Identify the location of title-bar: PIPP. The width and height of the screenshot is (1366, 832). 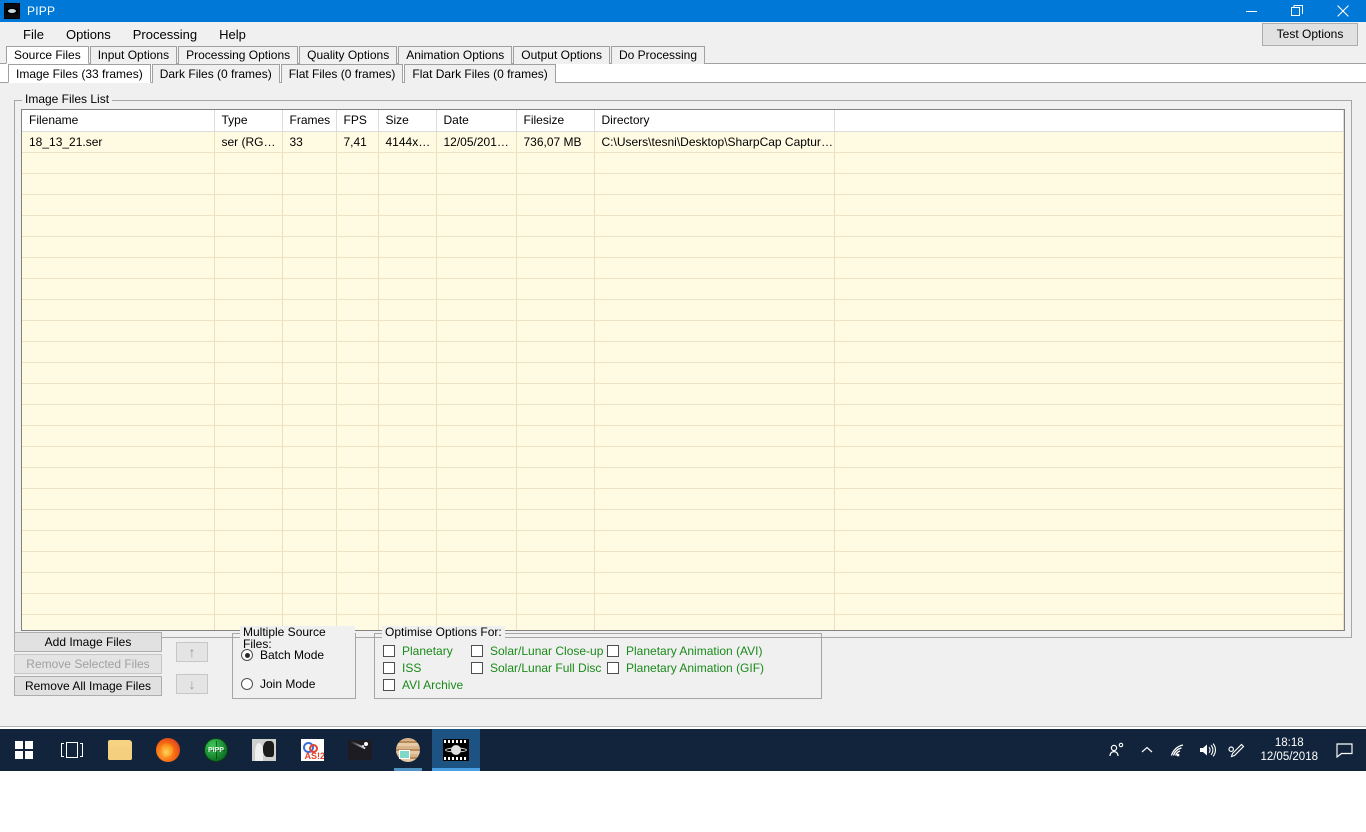
(683, 11).